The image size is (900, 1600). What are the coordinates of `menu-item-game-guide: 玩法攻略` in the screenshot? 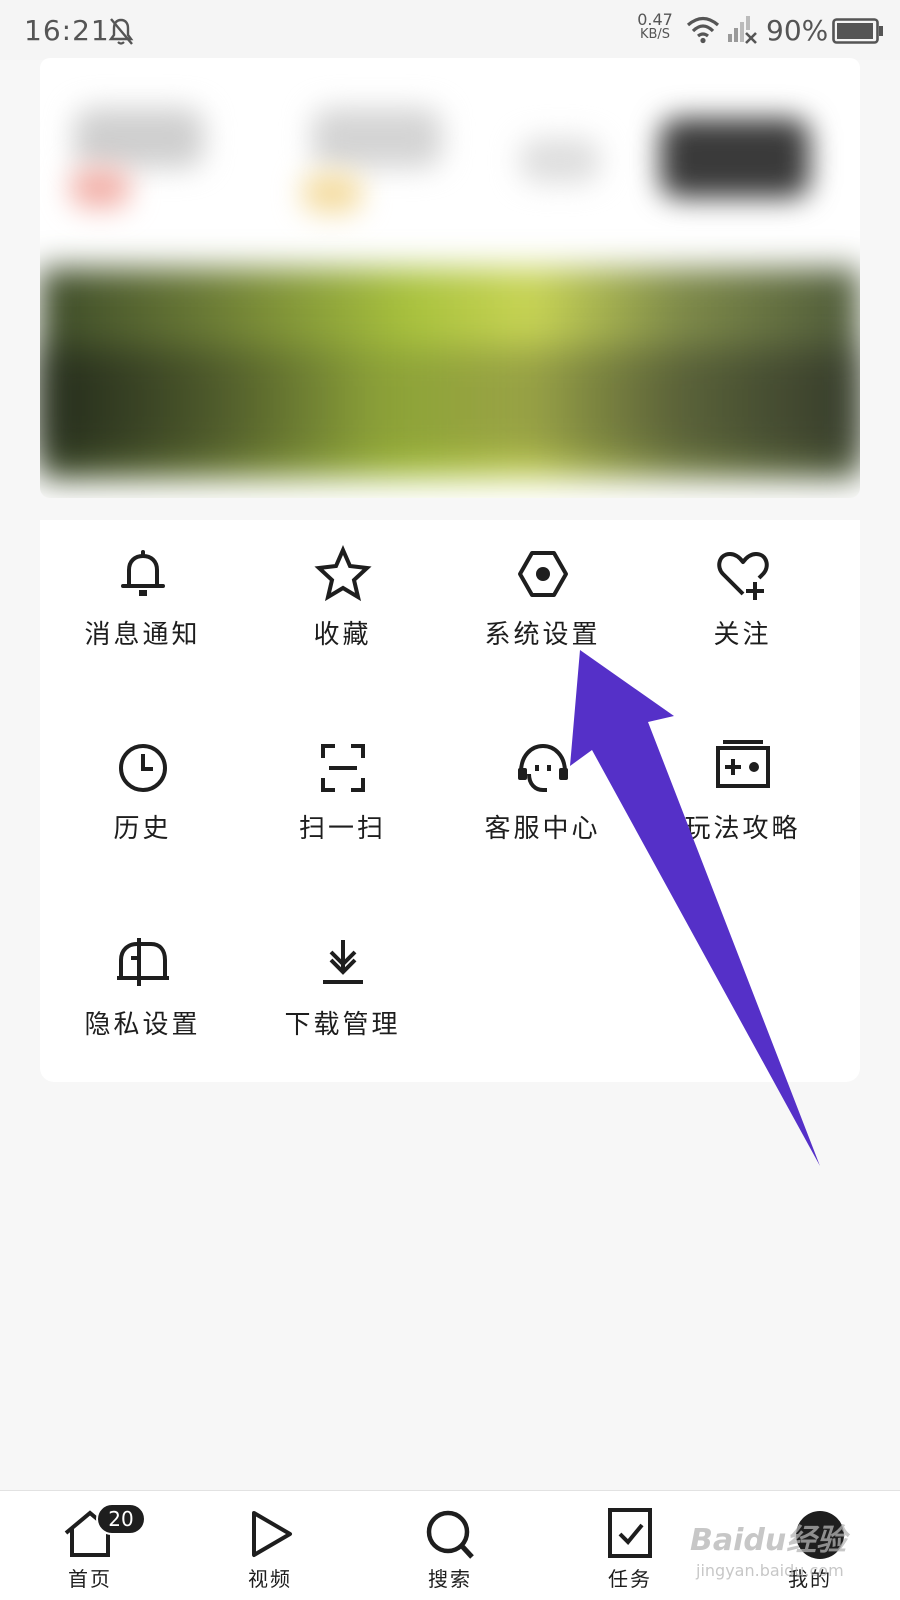 It's located at (742, 789).